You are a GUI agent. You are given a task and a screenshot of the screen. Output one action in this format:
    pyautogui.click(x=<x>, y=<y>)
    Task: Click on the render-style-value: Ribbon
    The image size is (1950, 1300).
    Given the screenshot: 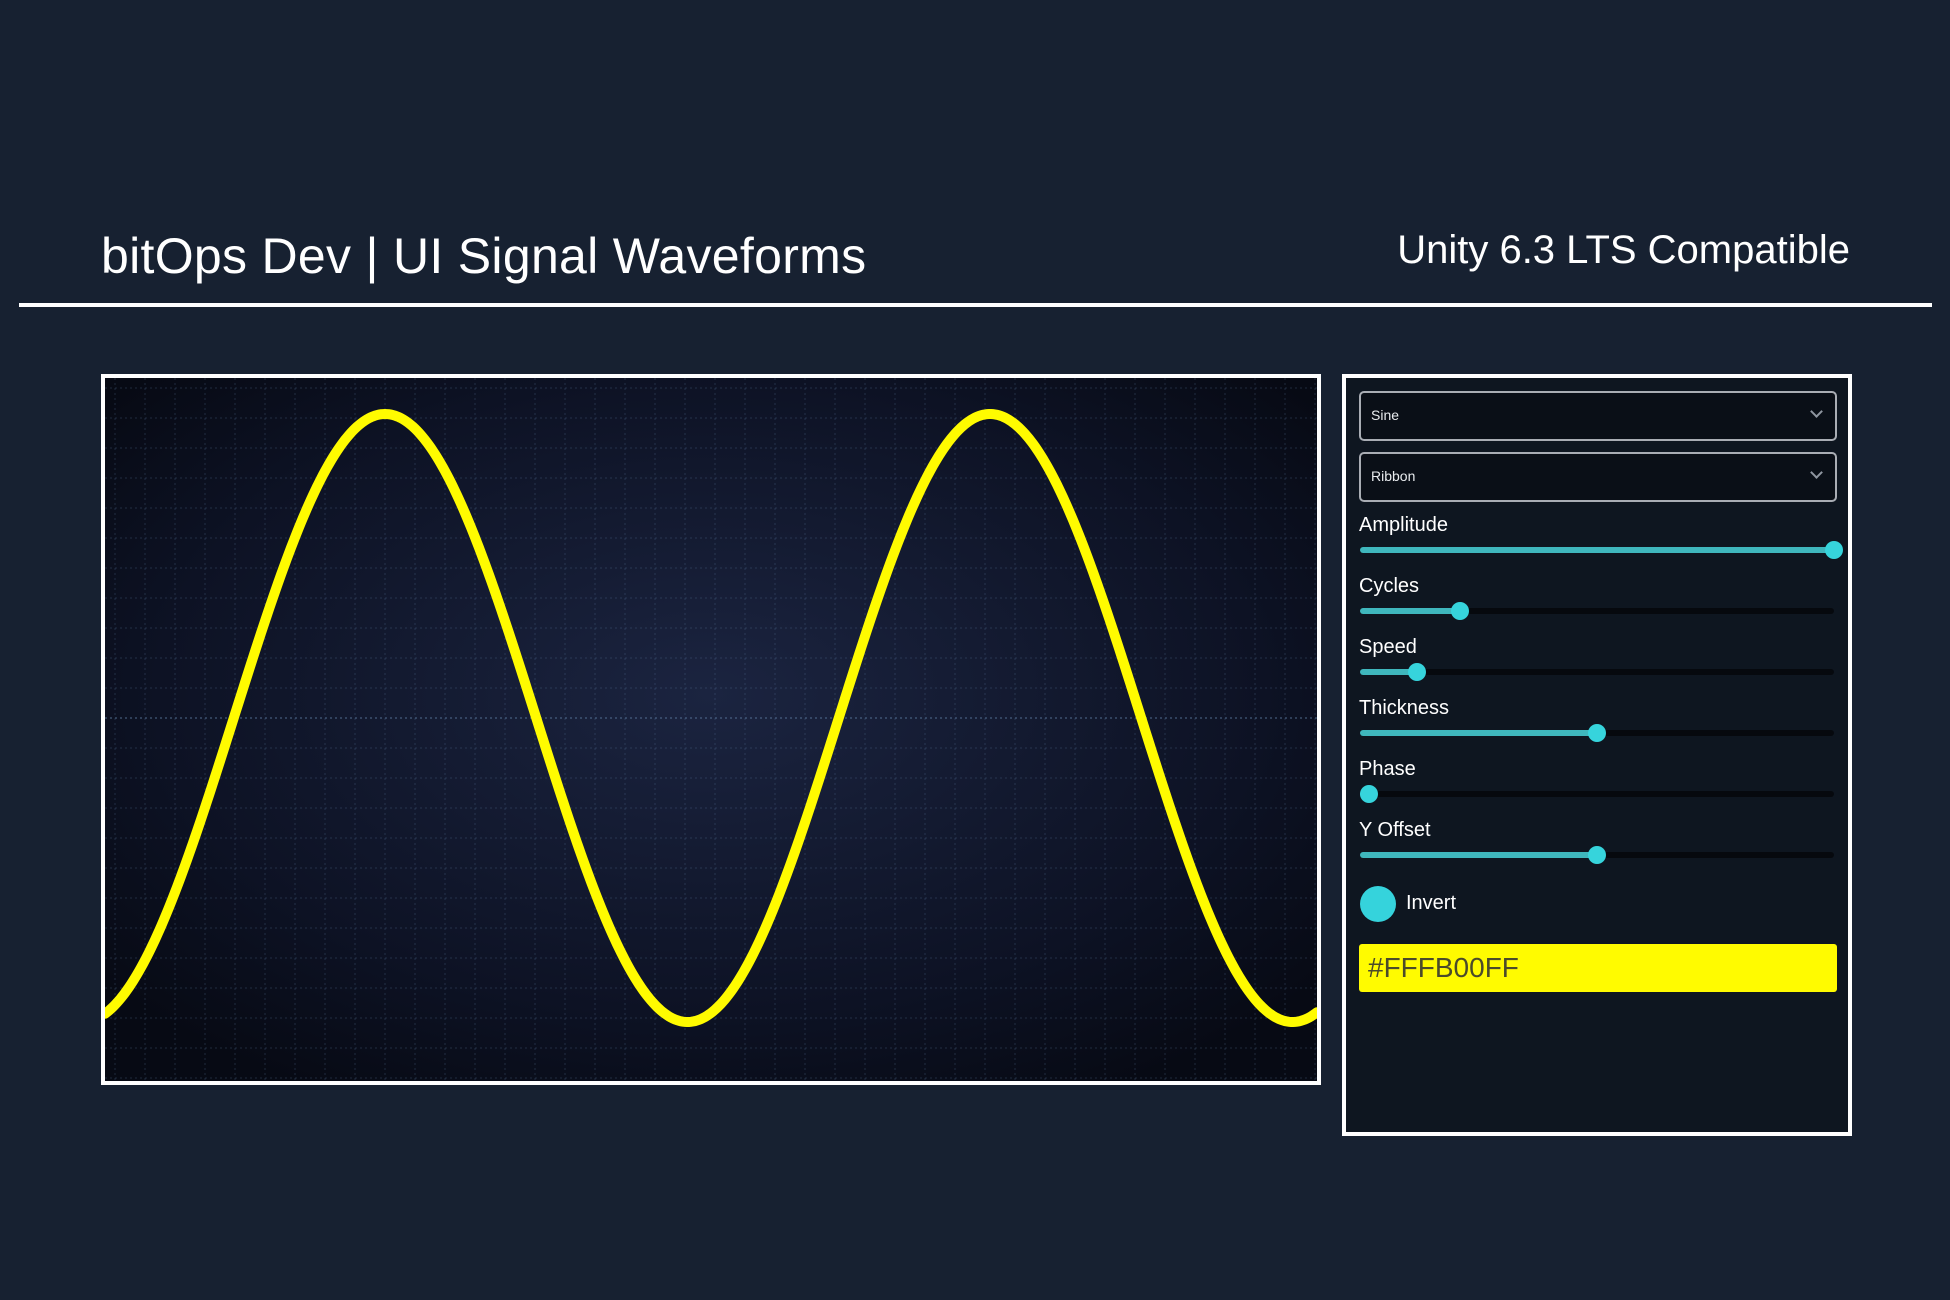 What is the action you would take?
    pyautogui.click(x=1393, y=476)
    